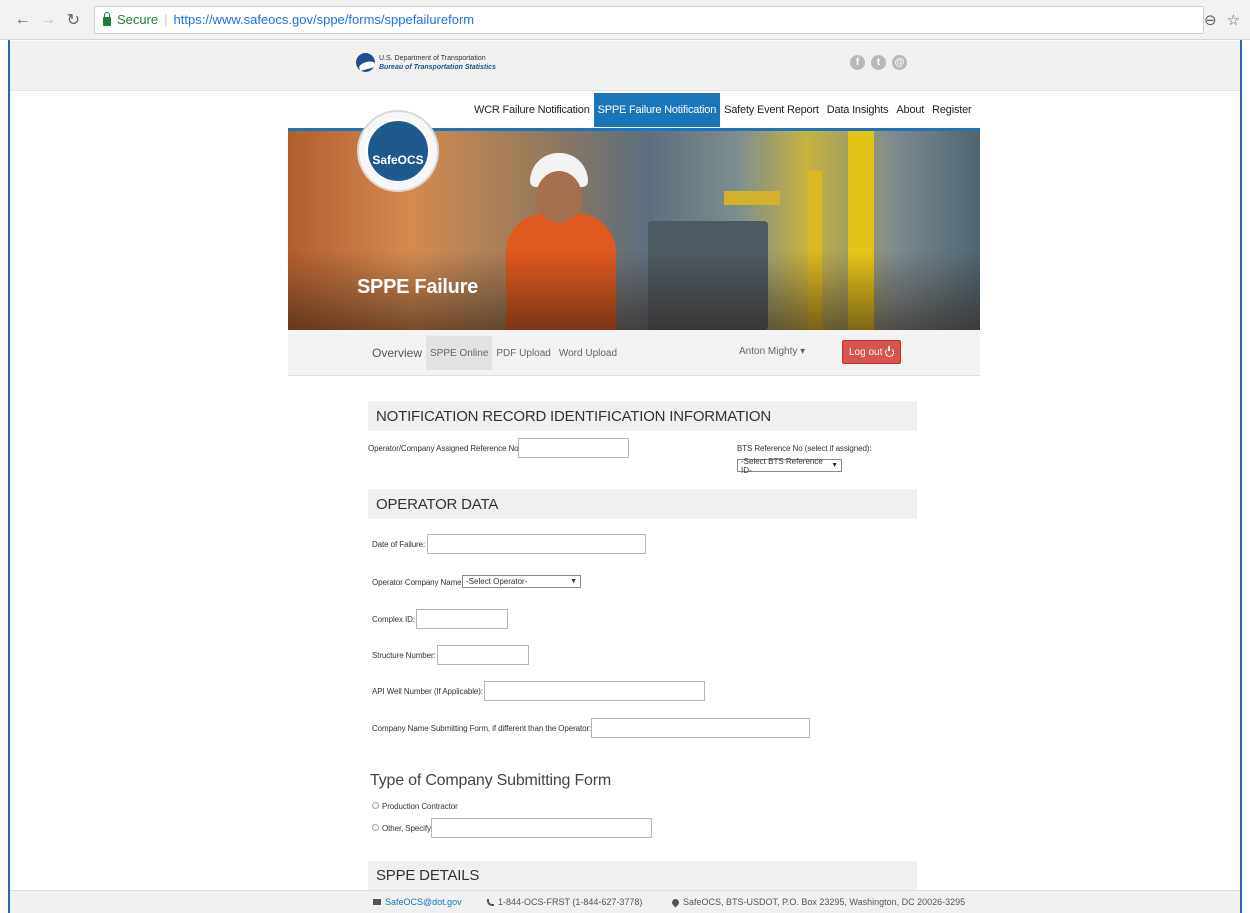 This screenshot has width=1250, height=913. What do you see at coordinates (375, 805) in the screenshot?
I see `radio-production-contractor` at bounding box center [375, 805].